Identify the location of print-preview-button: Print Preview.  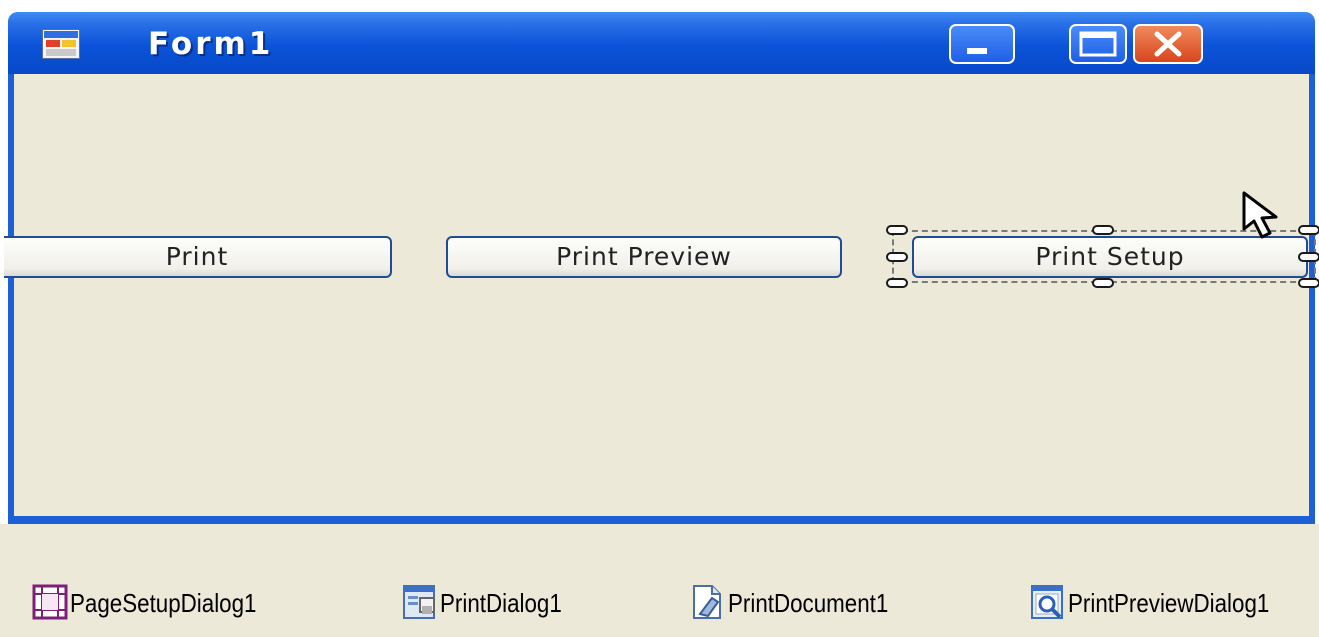
(644, 257).